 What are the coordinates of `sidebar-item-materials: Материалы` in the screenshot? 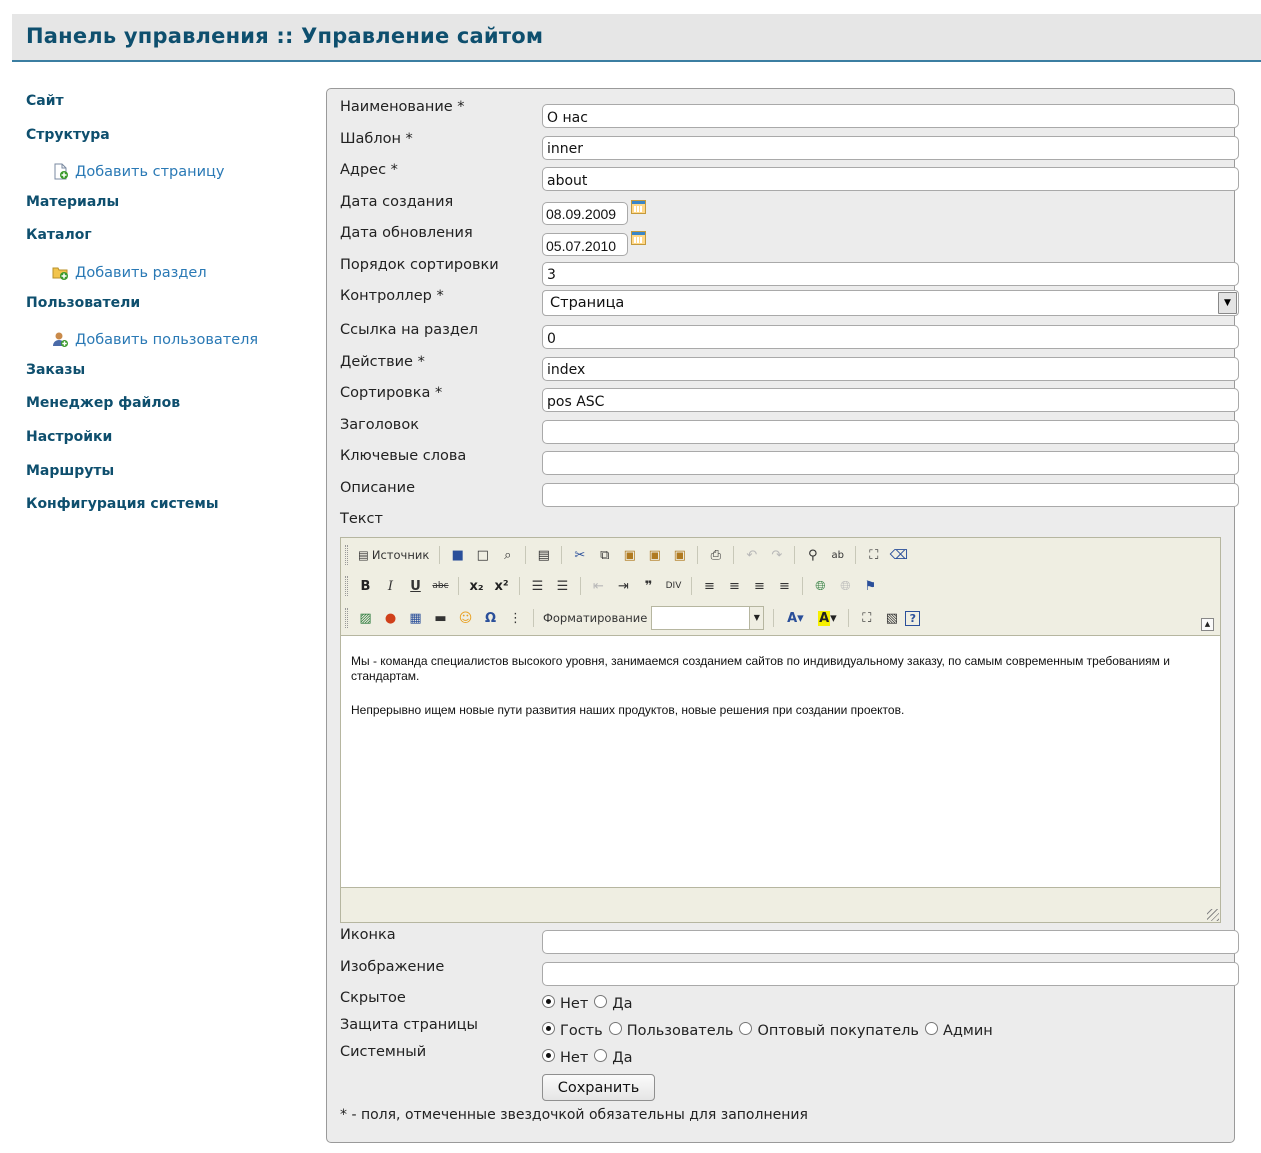 It's located at (171, 206).